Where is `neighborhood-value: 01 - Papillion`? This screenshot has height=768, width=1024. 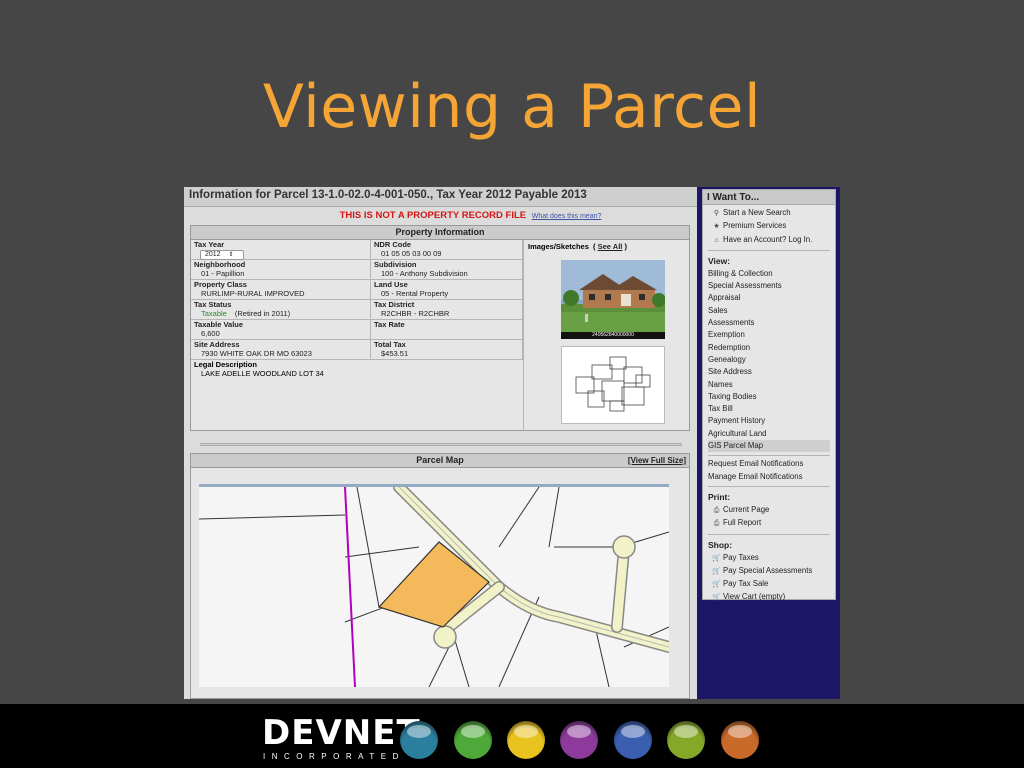 neighborhood-value: 01 - Papillion is located at coordinates (223, 273).